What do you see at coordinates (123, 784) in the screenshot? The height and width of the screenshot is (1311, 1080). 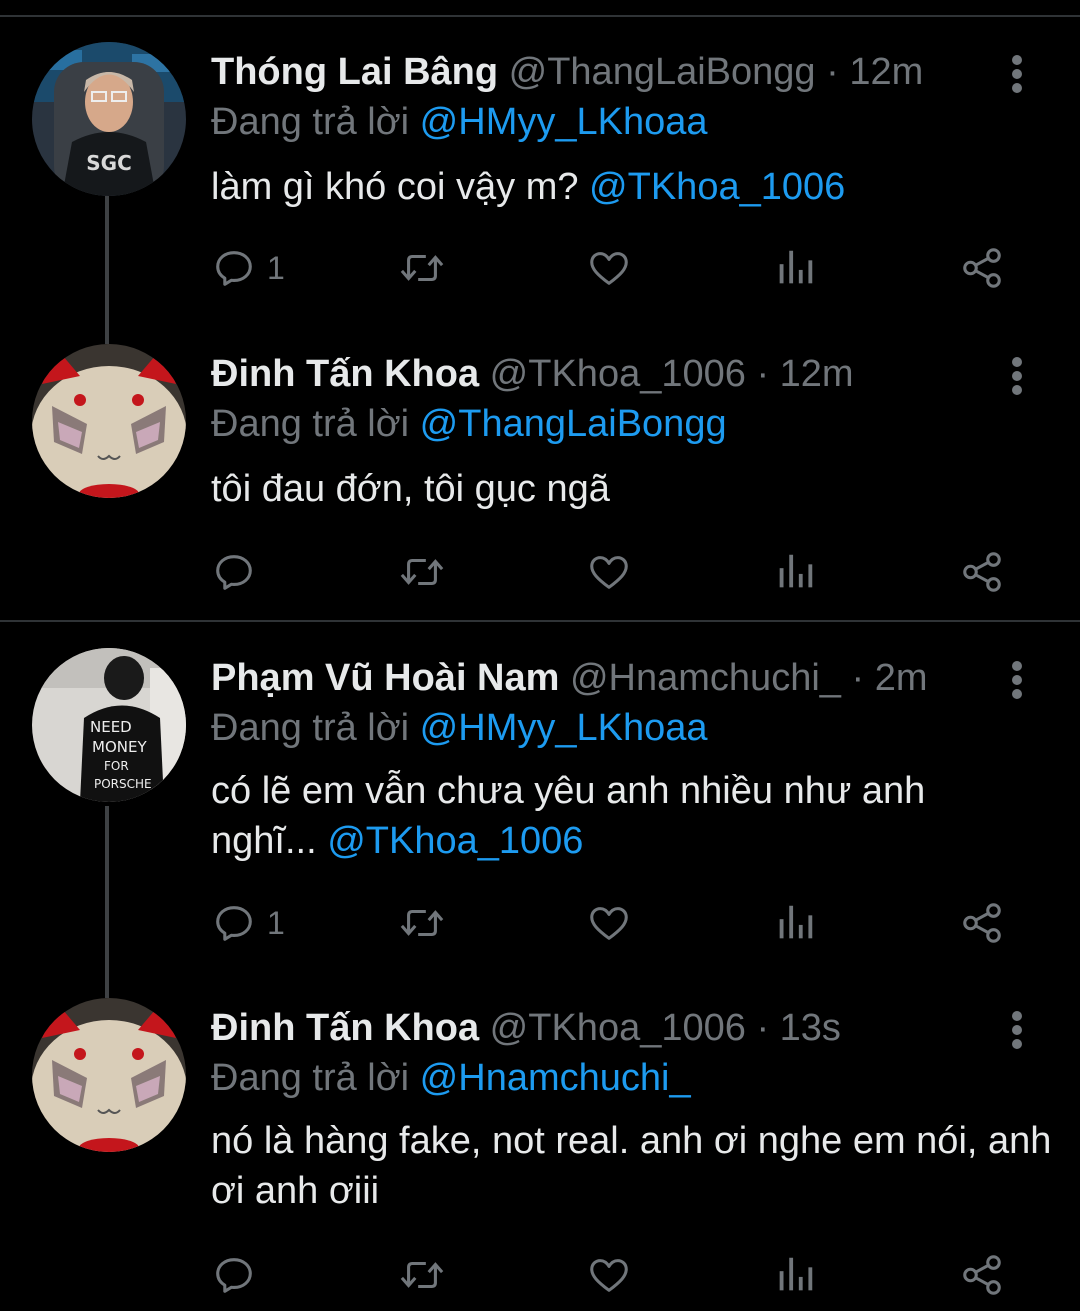 I see `svg-text: PORSCHE` at bounding box center [123, 784].